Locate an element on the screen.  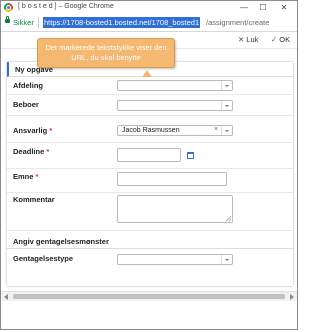
section-header-repeat: Angiv gentagelsesmønster is located at coordinates (150, 241).